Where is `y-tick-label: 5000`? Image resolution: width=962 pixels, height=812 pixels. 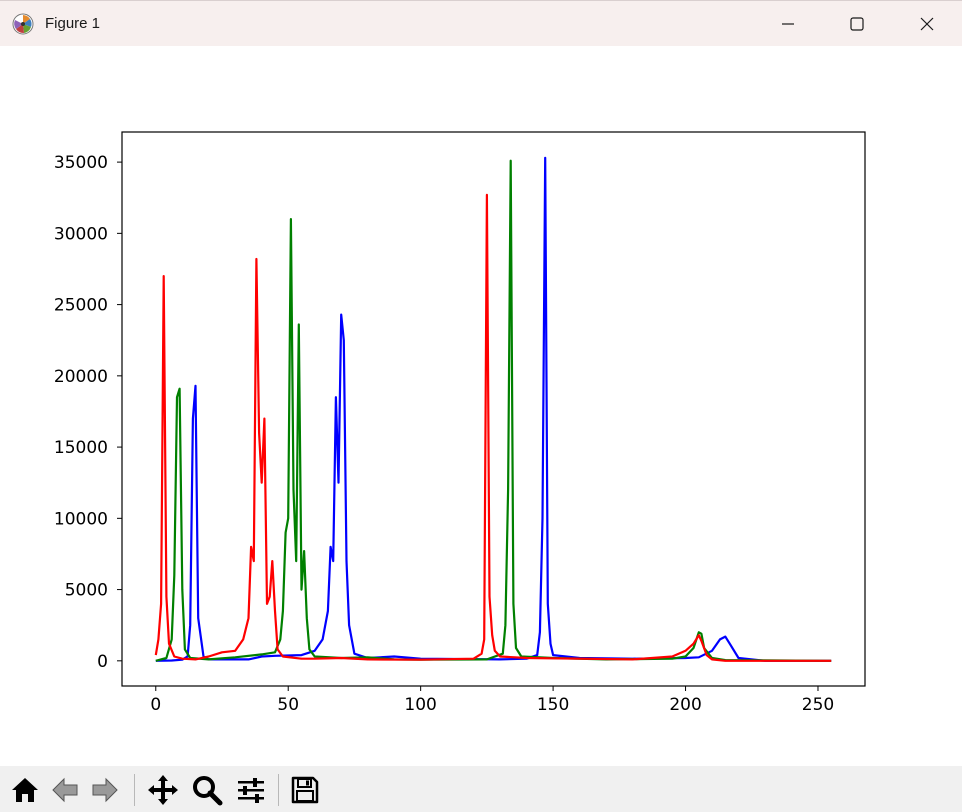
y-tick-label: 5000 is located at coordinates (86, 591).